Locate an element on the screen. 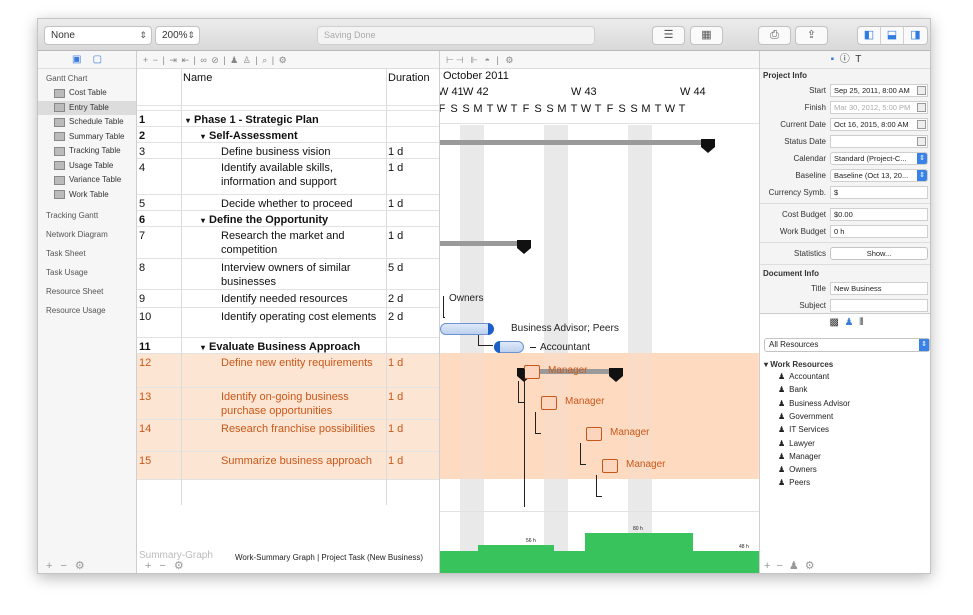 This screenshot has height=615, width=973. date-field-start: Sep 25, 2011, 8:00 AM is located at coordinates (879, 90).